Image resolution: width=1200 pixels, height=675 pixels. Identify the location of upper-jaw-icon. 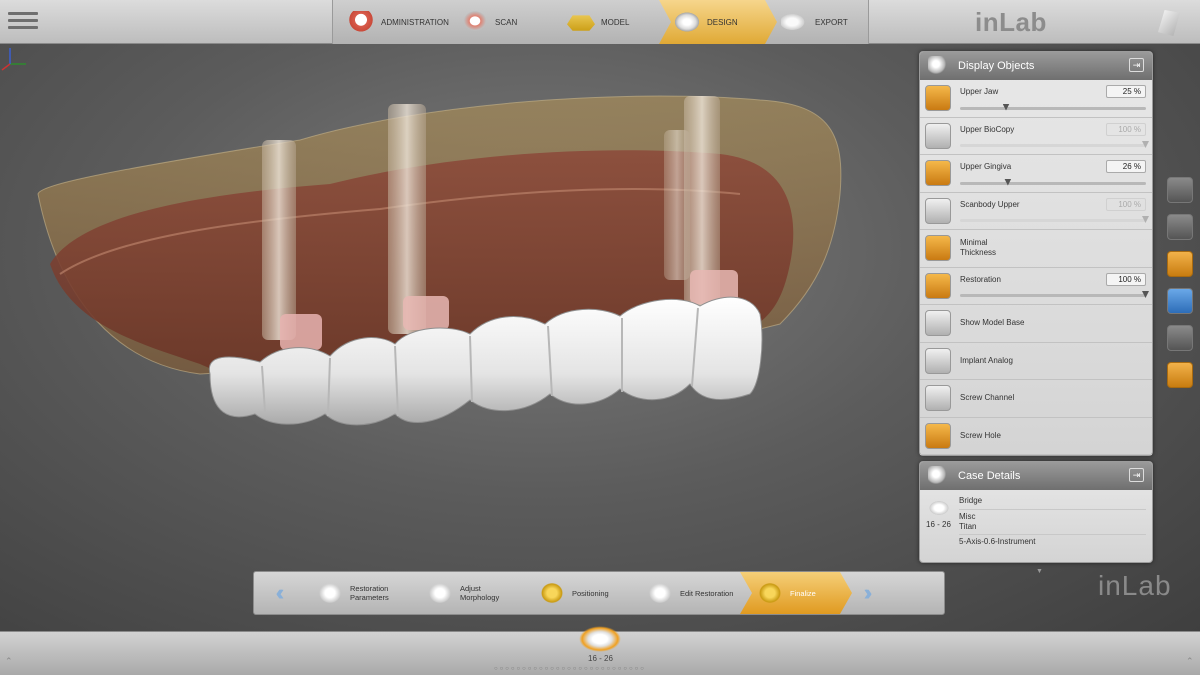
(938, 98).